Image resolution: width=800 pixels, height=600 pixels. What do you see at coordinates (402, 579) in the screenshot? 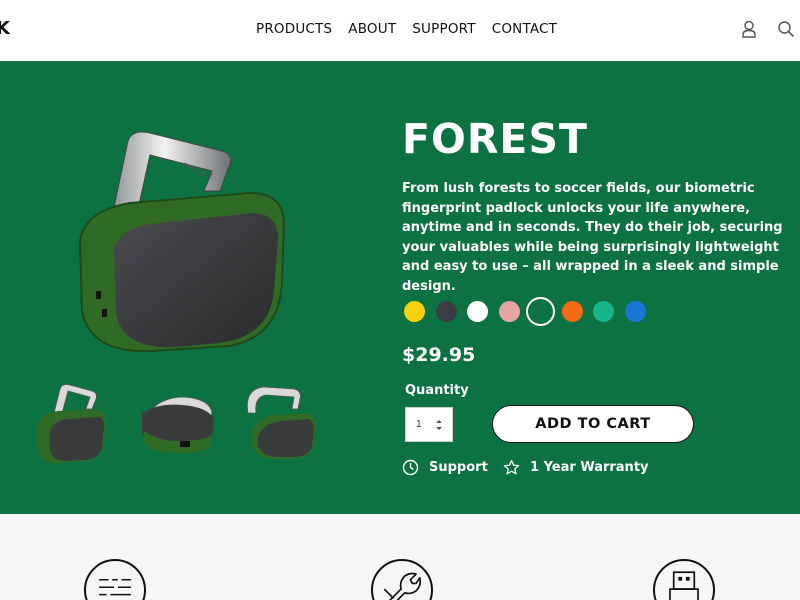
I see `tool-icon` at bounding box center [402, 579].